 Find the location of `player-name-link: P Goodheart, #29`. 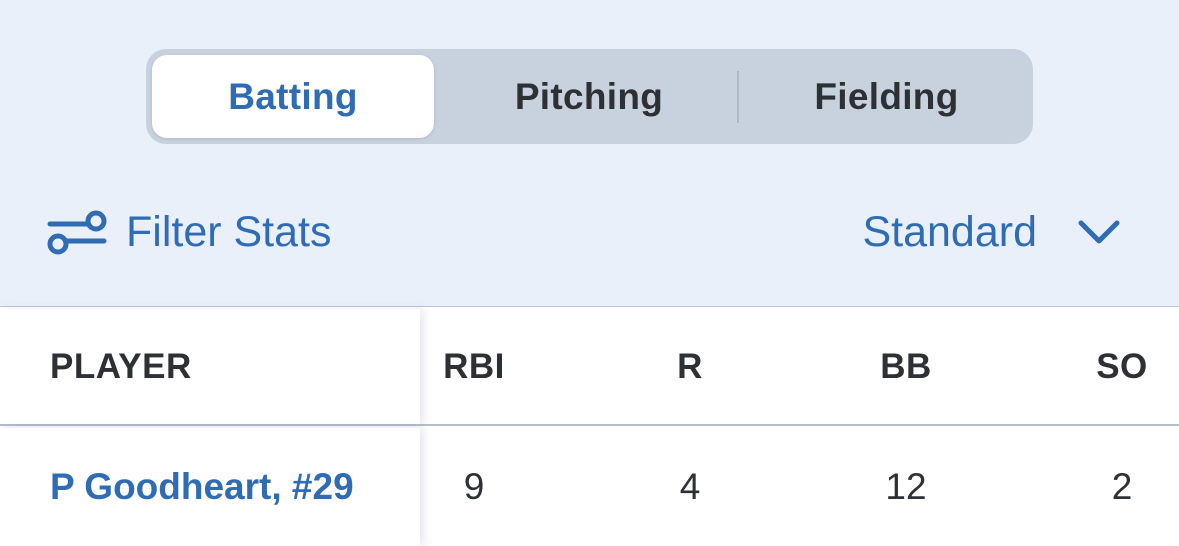

player-name-link: P Goodheart, #29 is located at coordinates (202, 487).